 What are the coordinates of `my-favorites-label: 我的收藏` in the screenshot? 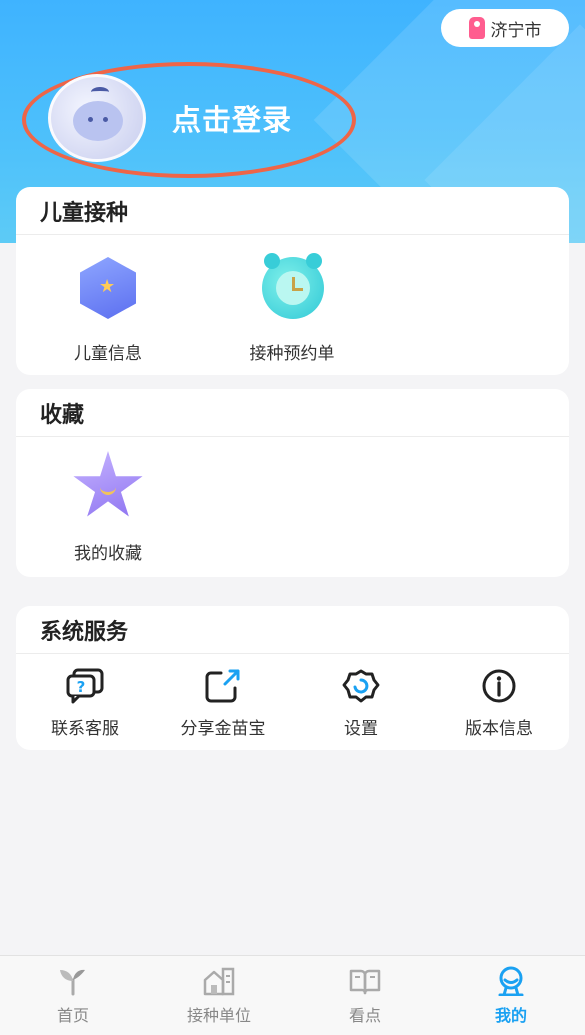 It's located at (108, 554).